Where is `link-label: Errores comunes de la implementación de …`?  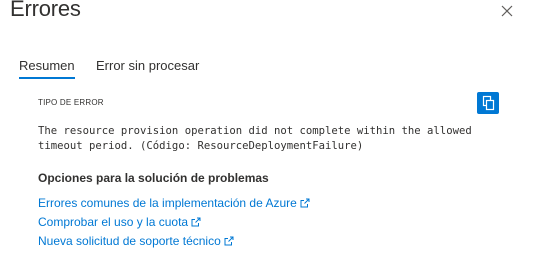 link-label: Errores comunes de la implementación de … is located at coordinates (167, 203).